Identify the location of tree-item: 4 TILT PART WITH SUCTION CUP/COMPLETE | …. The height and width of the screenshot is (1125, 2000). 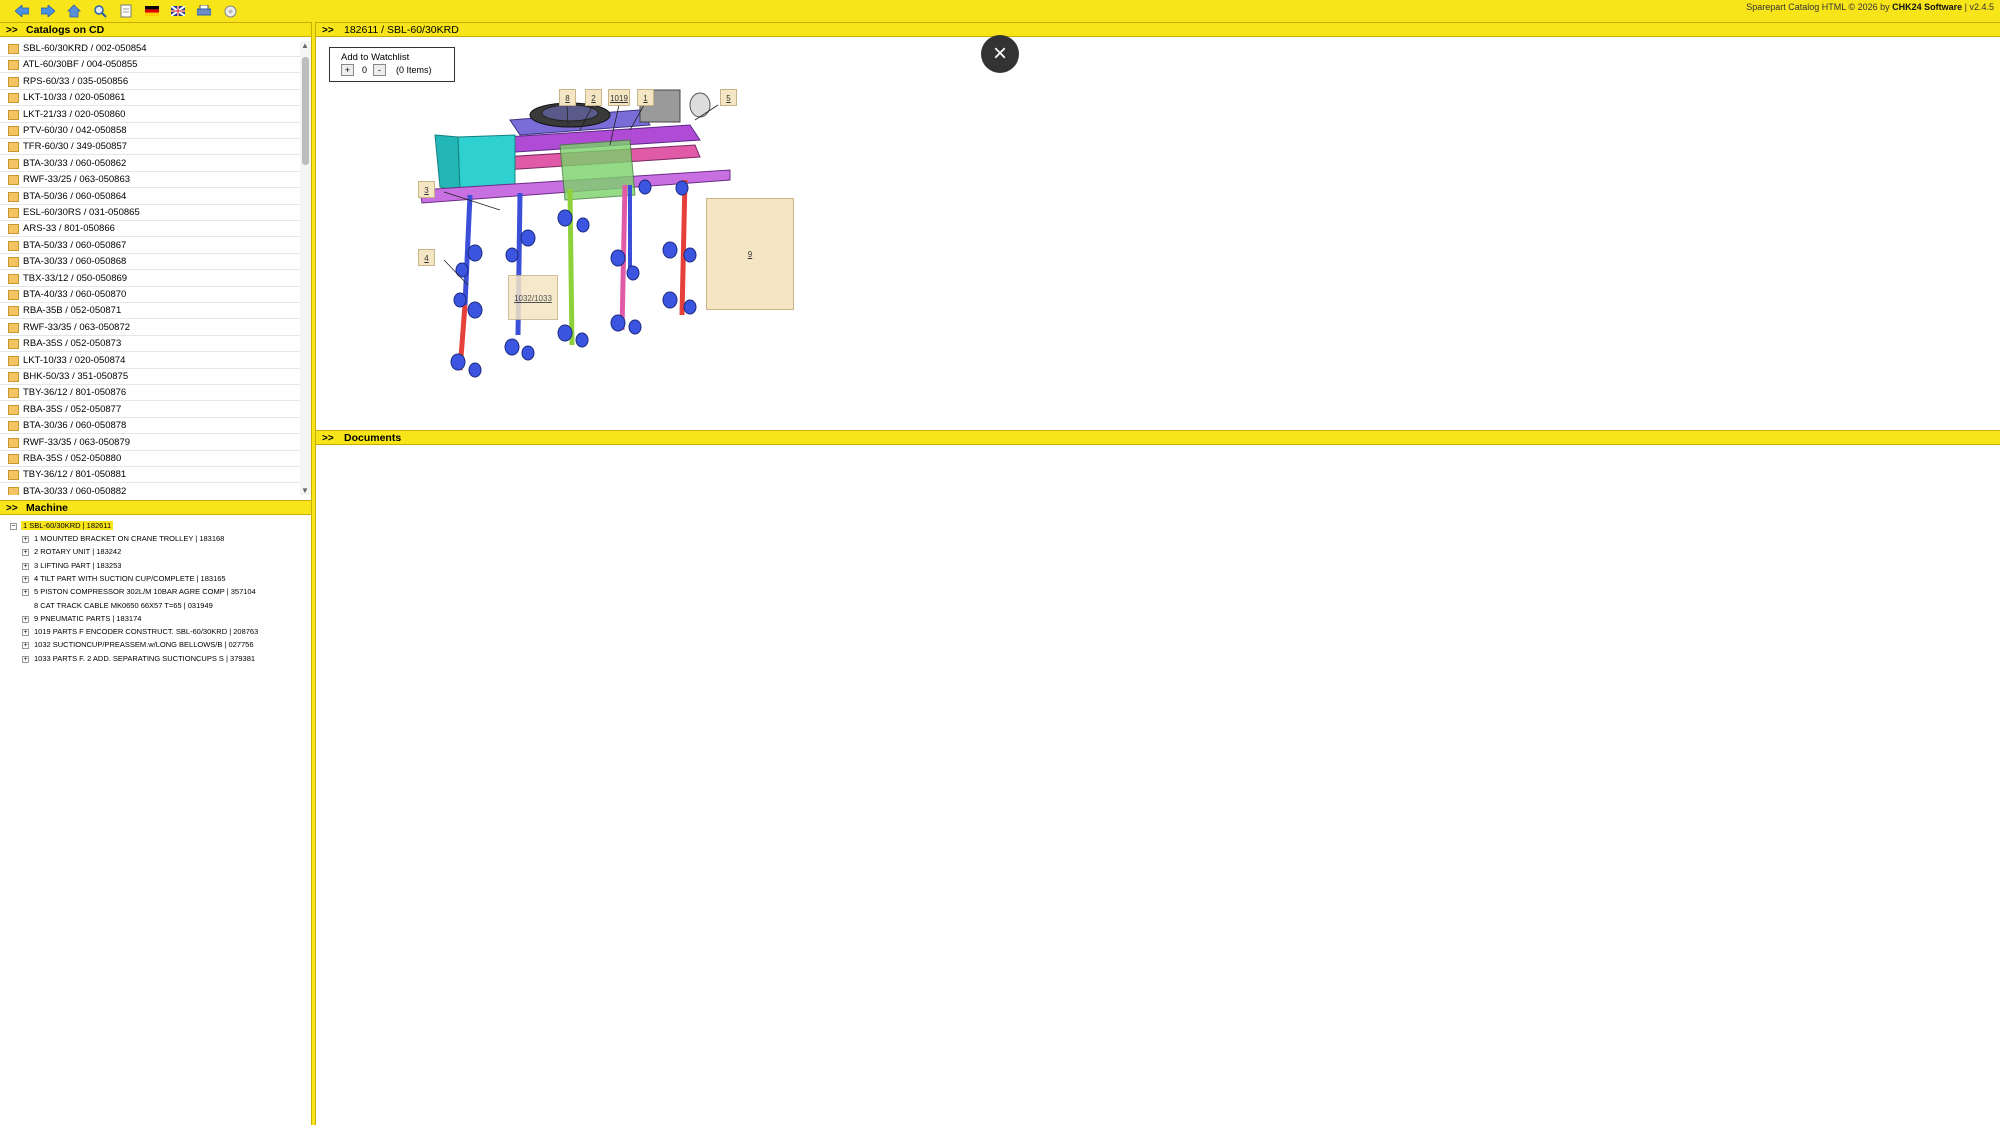
(130, 579).